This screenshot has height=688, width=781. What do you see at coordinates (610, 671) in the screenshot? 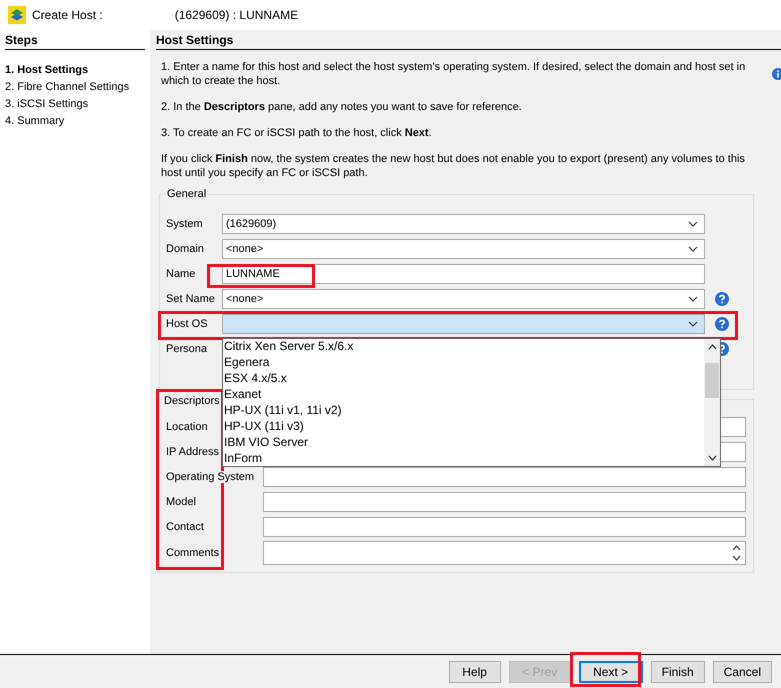
I see `wizard-button: Next >` at bounding box center [610, 671].